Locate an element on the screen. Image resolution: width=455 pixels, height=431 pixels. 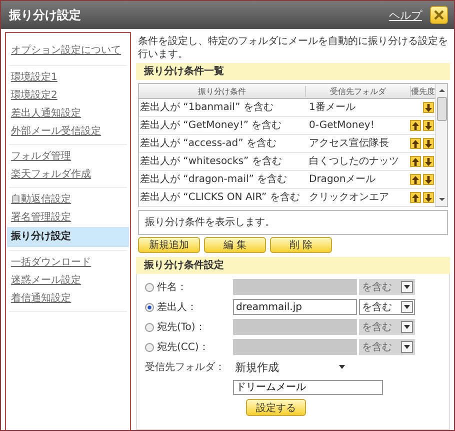
help-link: ヘルプ is located at coordinates (405, 15).